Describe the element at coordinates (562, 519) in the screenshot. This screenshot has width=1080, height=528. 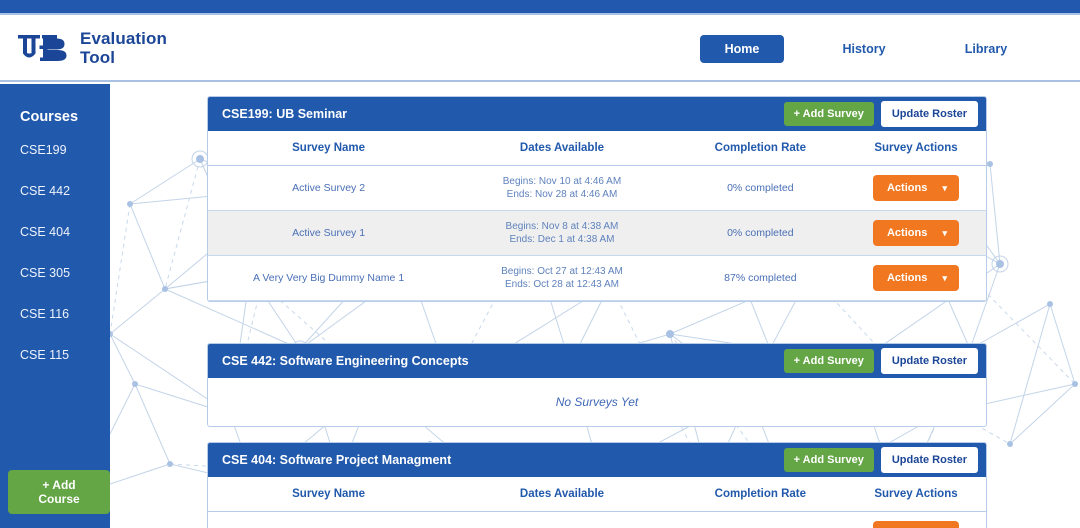
I see `cell-dates: Begins: Oct 27 at 12:43 AM` at that location.